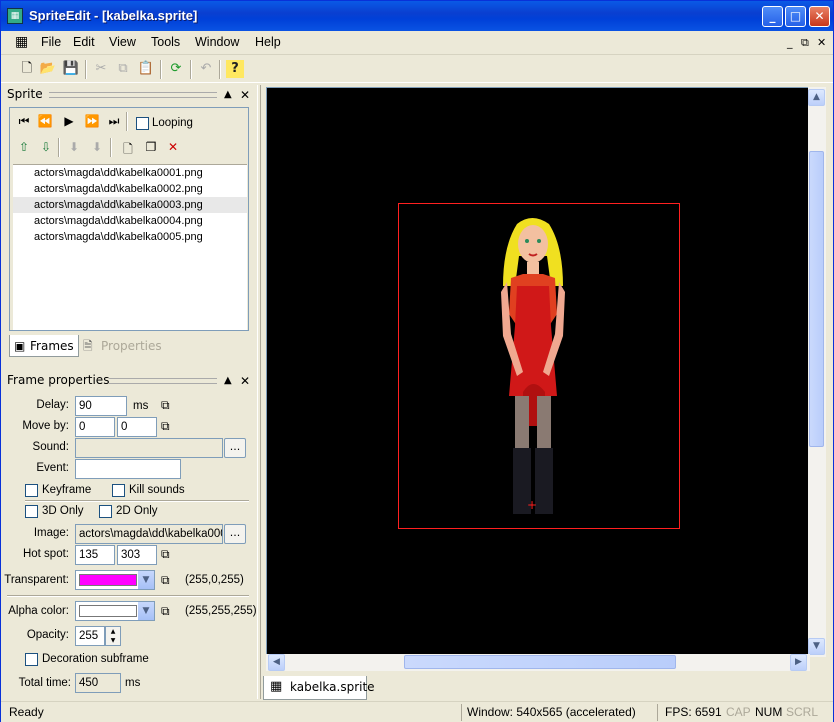  What do you see at coordinates (142, 123) in the screenshot?
I see `looping-checkbox` at bounding box center [142, 123].